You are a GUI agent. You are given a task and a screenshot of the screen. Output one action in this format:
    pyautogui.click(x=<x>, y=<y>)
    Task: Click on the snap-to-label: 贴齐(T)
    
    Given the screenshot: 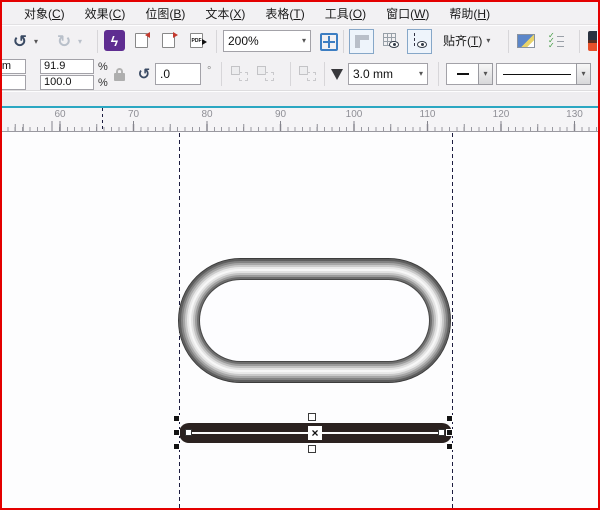 What is the action you would take?
    pyautogui.click(x=463, y=41)
    